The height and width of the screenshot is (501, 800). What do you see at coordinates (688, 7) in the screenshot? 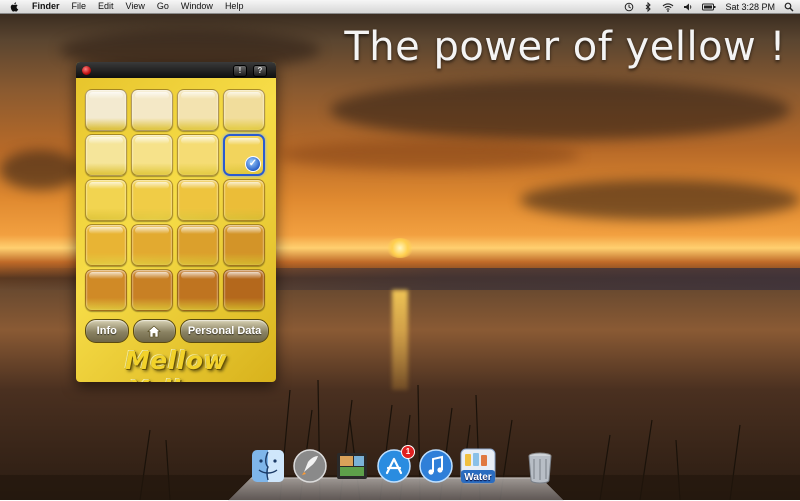
I see `volume-icon` at bounding box center [688, 7].